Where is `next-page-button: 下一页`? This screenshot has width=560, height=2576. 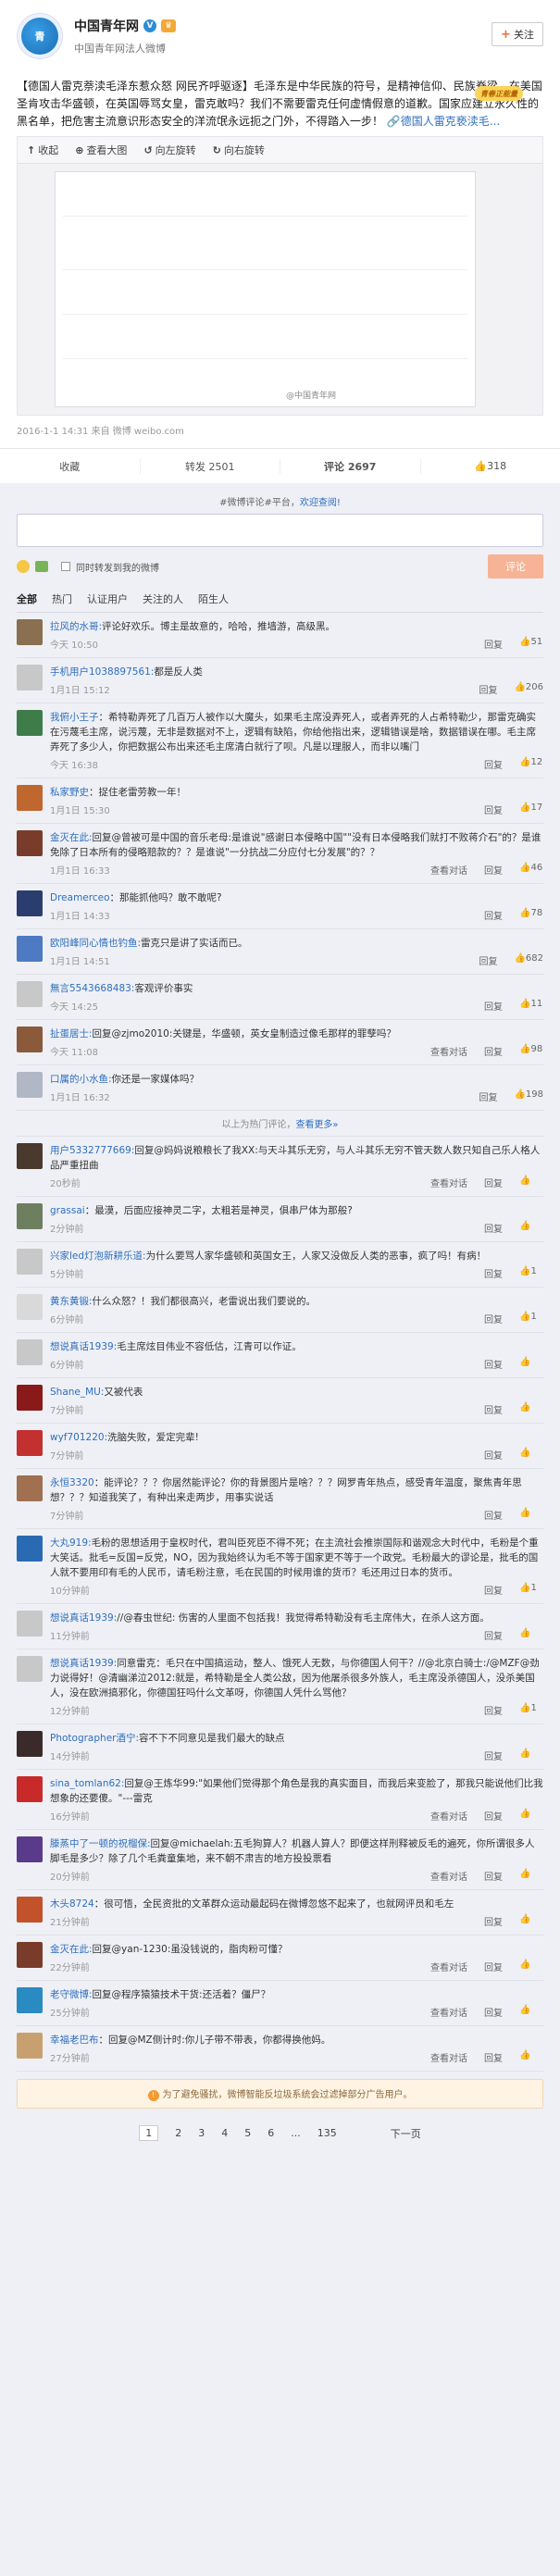
next-page-button: 下一页 is located at coordinates (406, 2133).